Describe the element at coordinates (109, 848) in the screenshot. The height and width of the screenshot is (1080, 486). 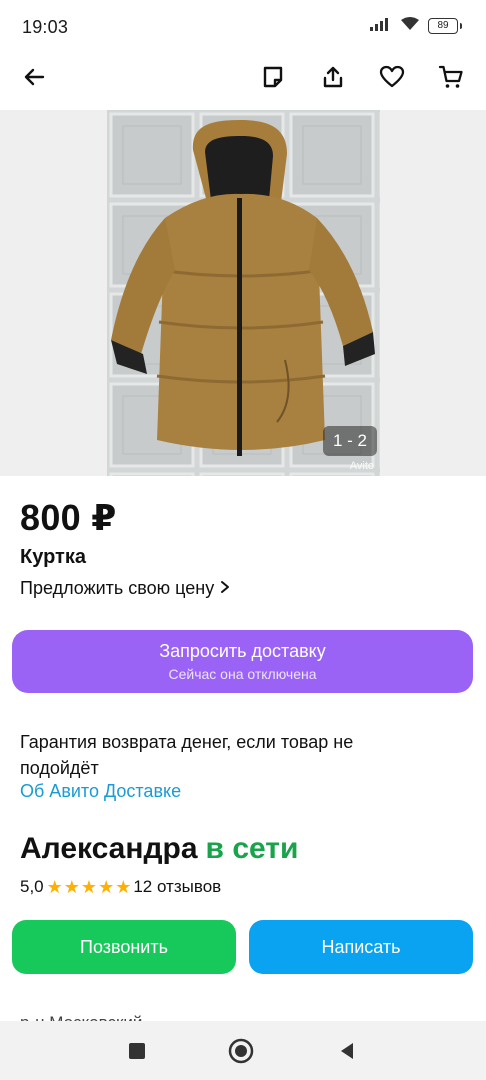
I see `seller-name: Александра` at that location.